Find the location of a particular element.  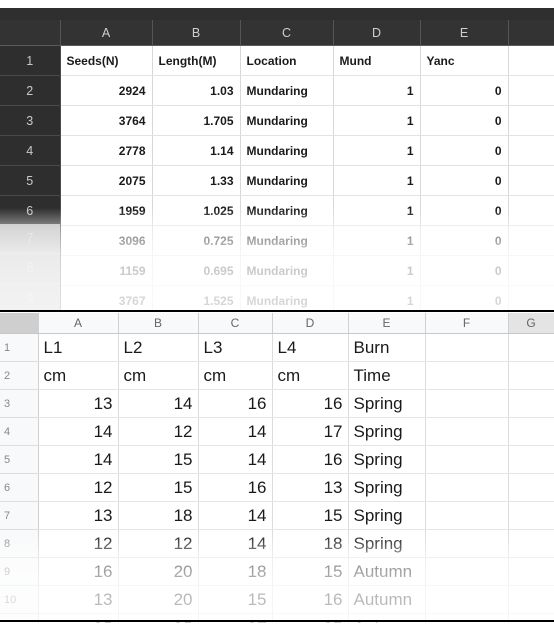

table-row: 3 3764 1.705 Mundaring 1 0 is located at coordinates (277, 120).